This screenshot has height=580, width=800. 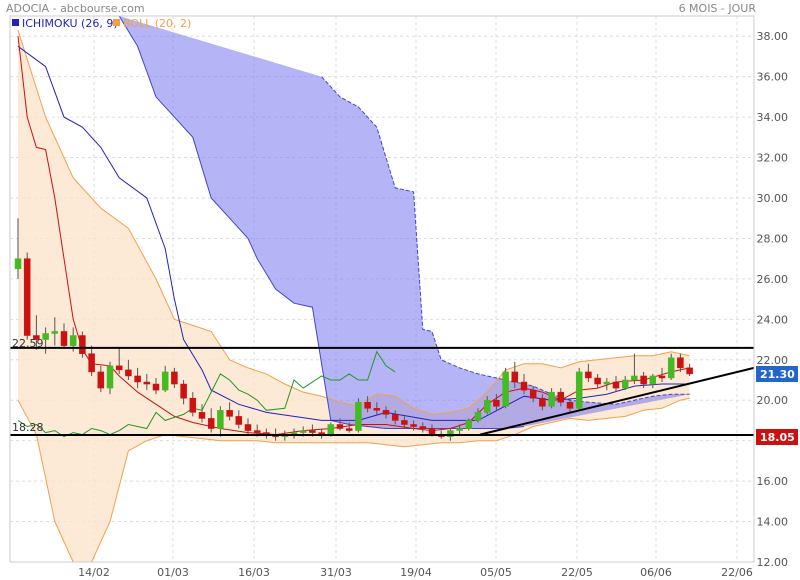 I want to click on x-tick-label: 05/05, so click(x=496, y=572).